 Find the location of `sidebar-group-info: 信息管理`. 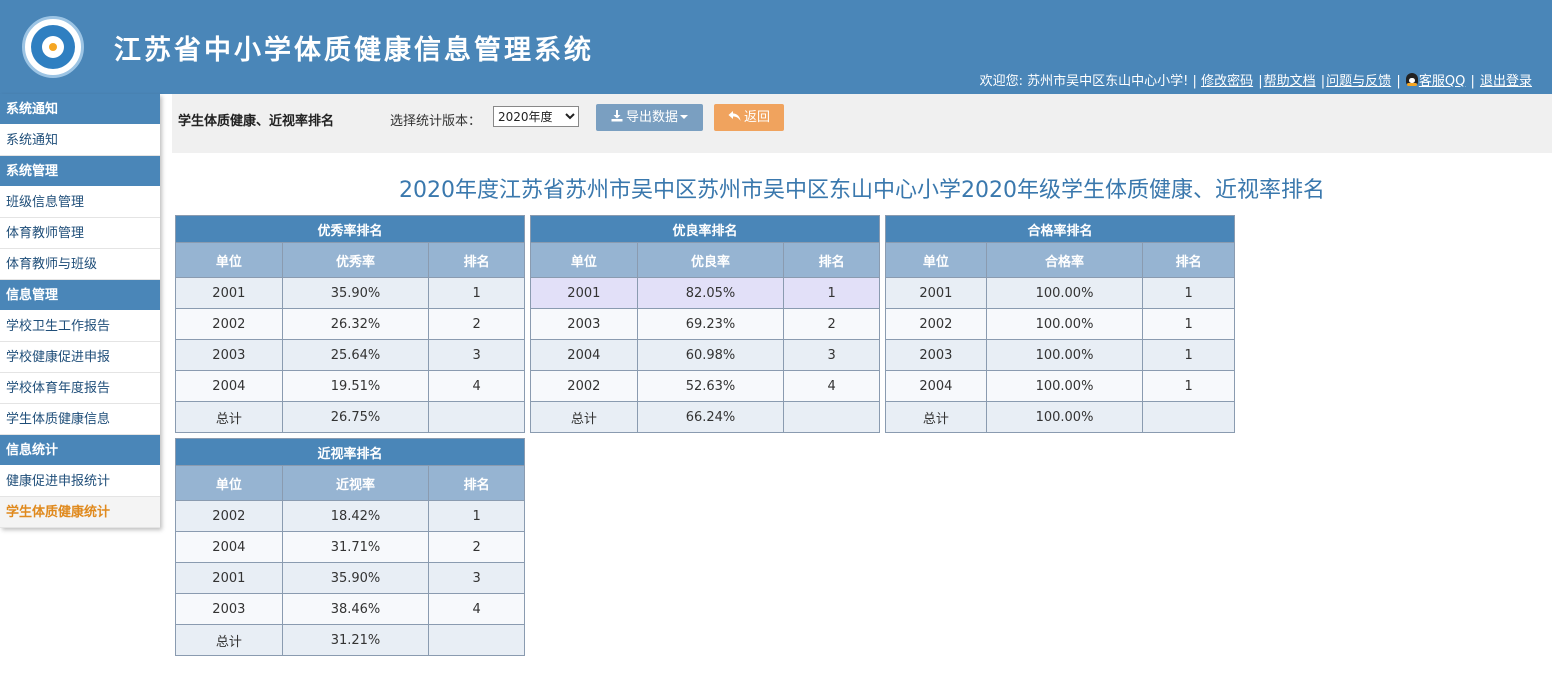

sidebar-group-info: 信息管理 is located at coordinates (80, 295).